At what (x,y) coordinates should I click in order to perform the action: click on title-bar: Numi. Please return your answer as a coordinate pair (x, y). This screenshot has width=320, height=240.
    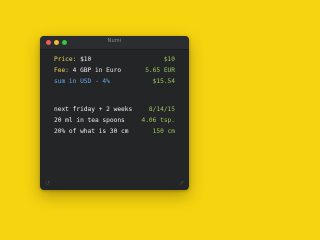
    Looking at the image, I should click on (114, 43).